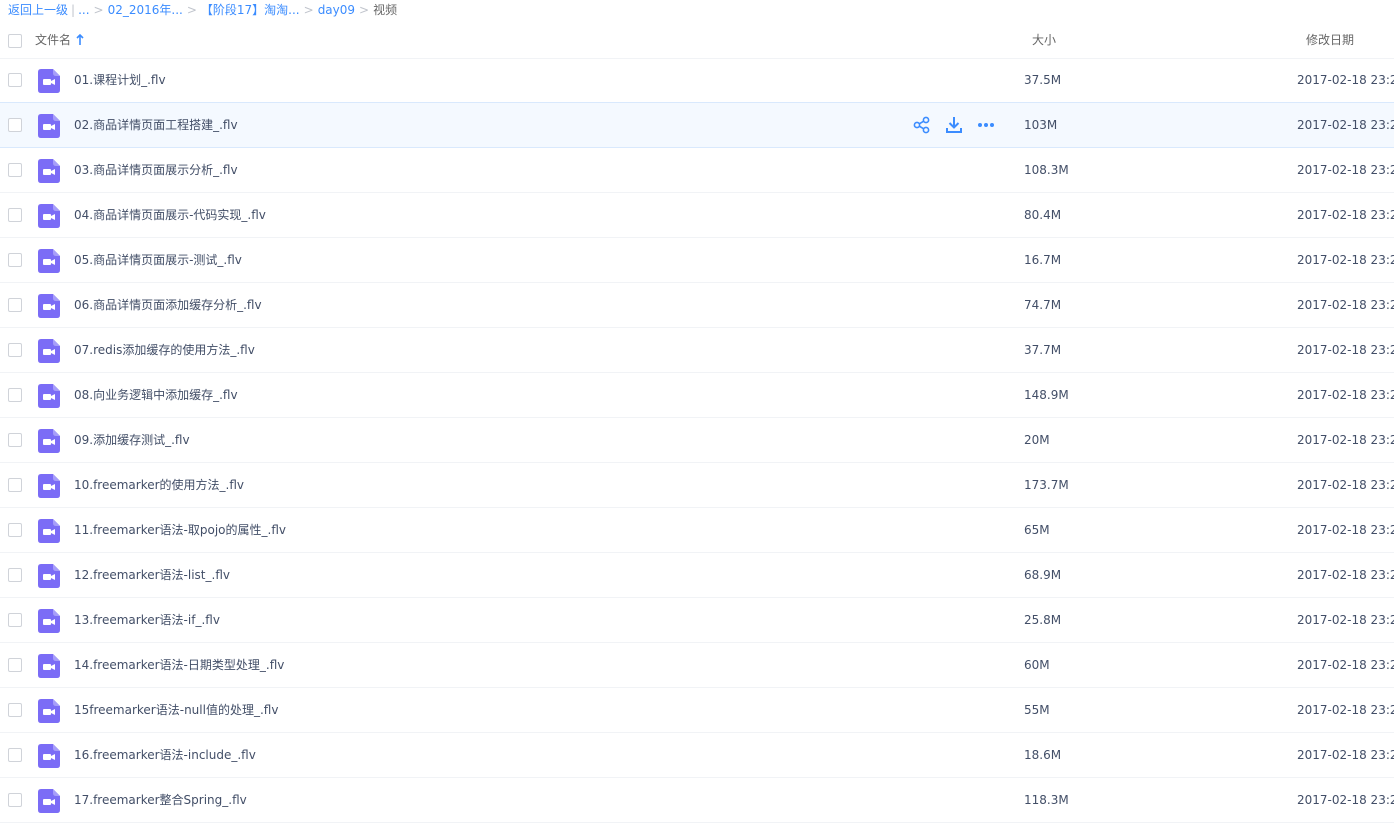 The image size is (1394, 830). Describe the element at coordinates (156, 125) in the screenshot. I see `file-name: 02.商品详情页面工程搭建_.flv` at that location.